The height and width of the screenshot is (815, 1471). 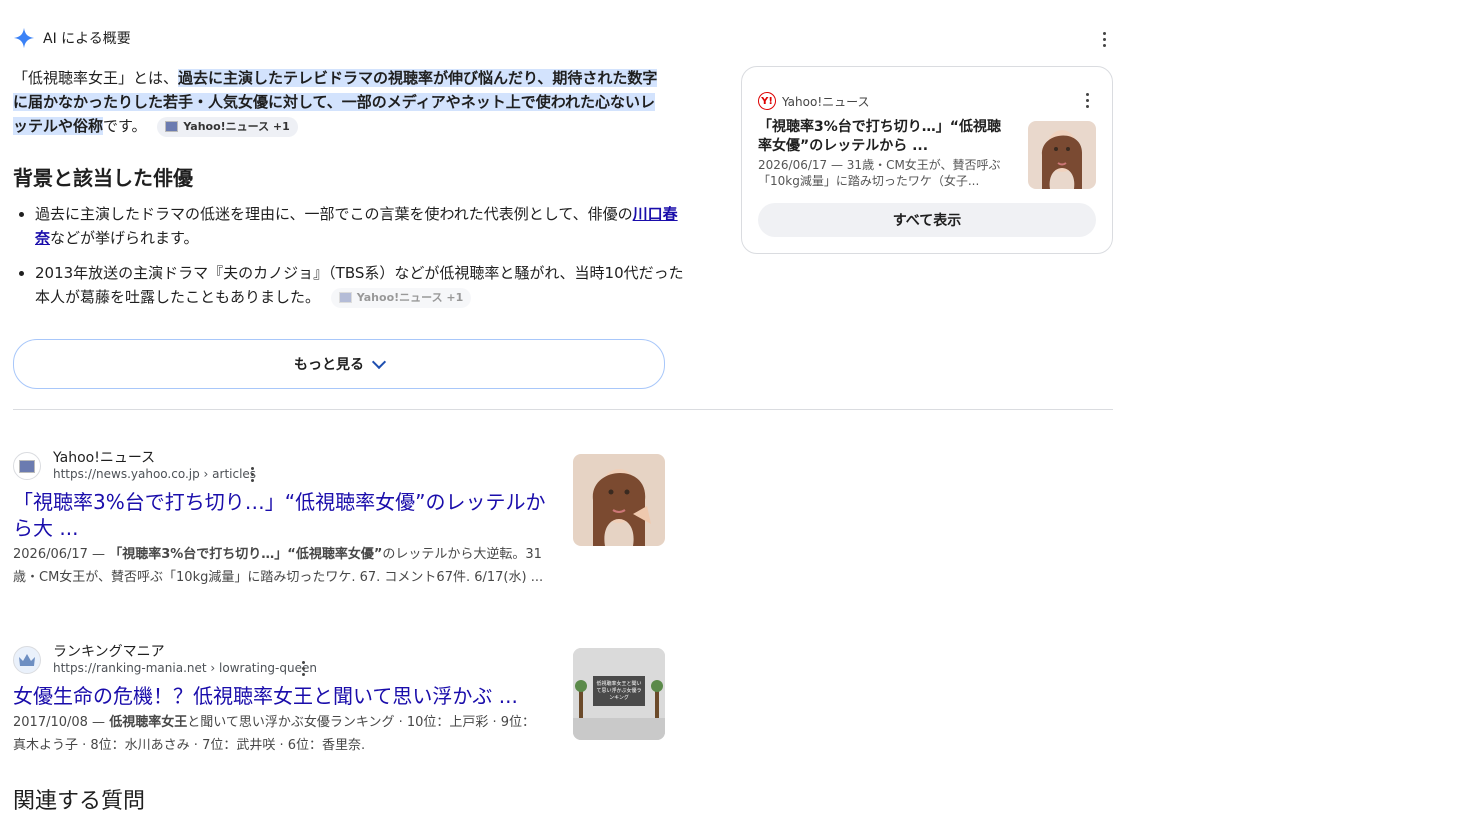 What do you see at coordinates (24, 38) in the screenshot?
I see `gemini-sparkle-icon` at bounding box center [24, 38].